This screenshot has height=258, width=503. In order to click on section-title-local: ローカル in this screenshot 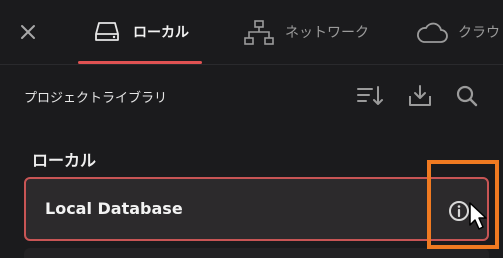, I will do `click(64, 160)`.